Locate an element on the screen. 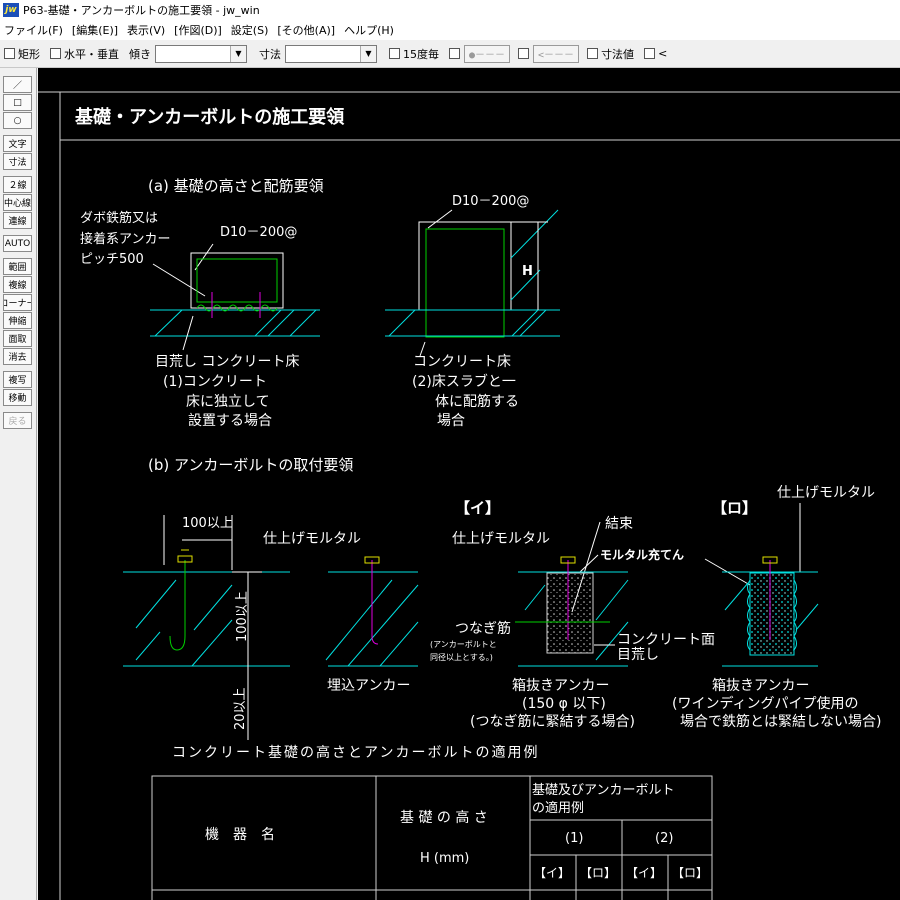 This screenshot has width=900, height=900. dim-combo: ▼ is located at coordinates (331, 53).